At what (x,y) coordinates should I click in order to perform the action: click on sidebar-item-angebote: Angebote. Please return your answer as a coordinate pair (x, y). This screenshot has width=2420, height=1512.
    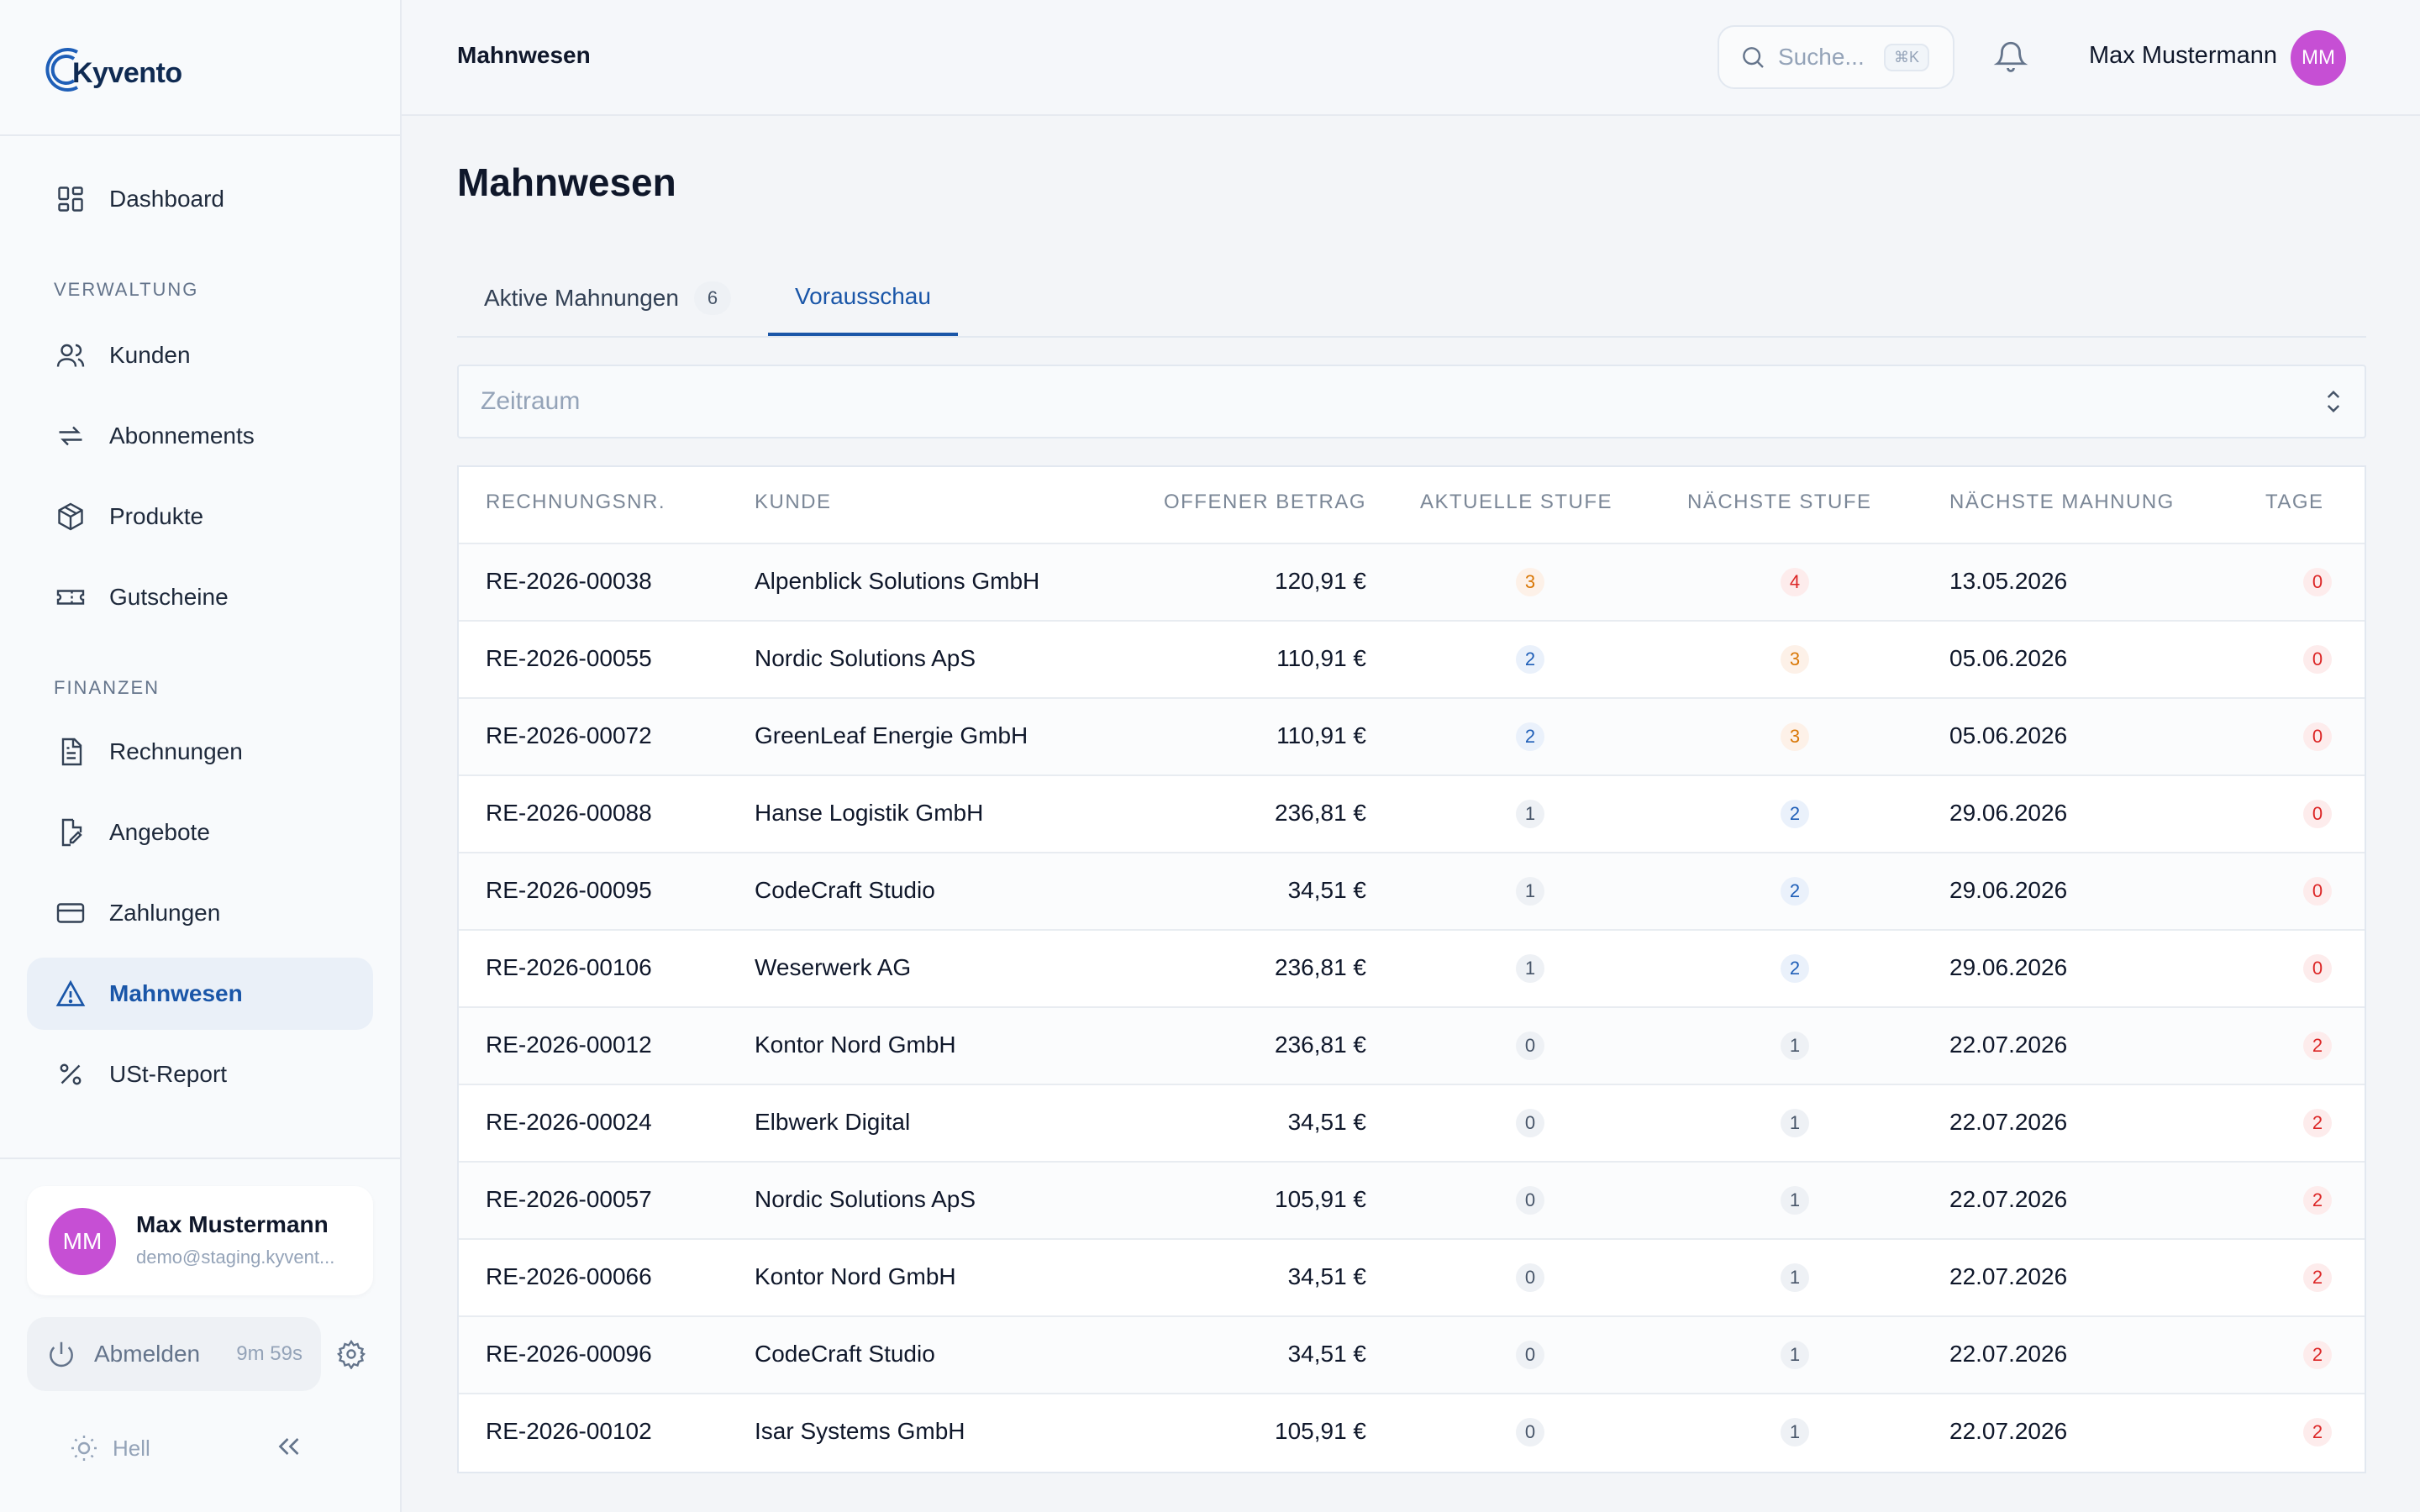
    Looking at the image, I should click on (200, 832).